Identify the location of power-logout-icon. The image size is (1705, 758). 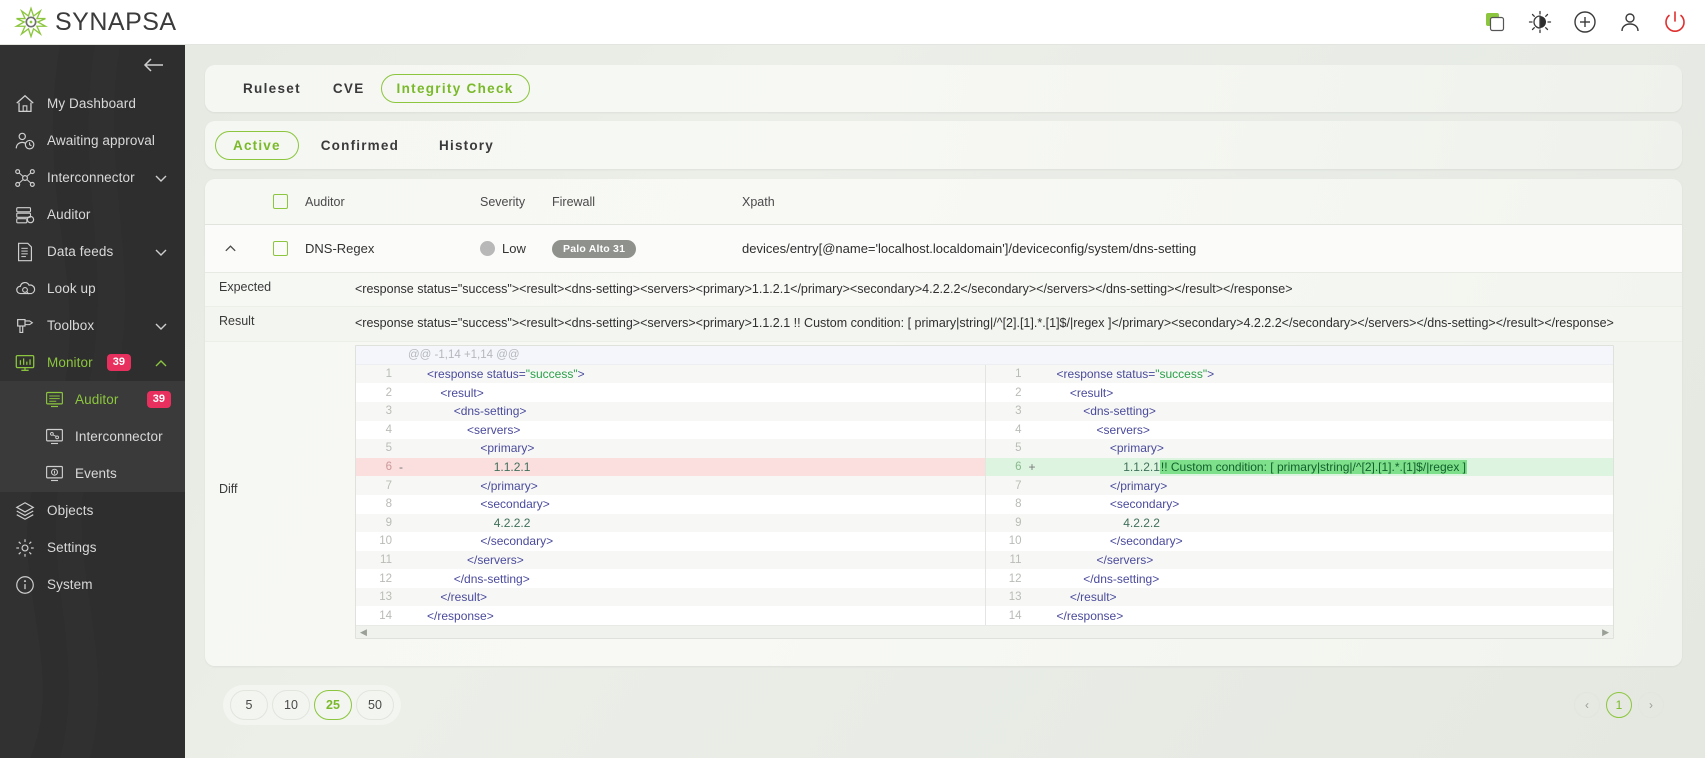
(1675, 22).